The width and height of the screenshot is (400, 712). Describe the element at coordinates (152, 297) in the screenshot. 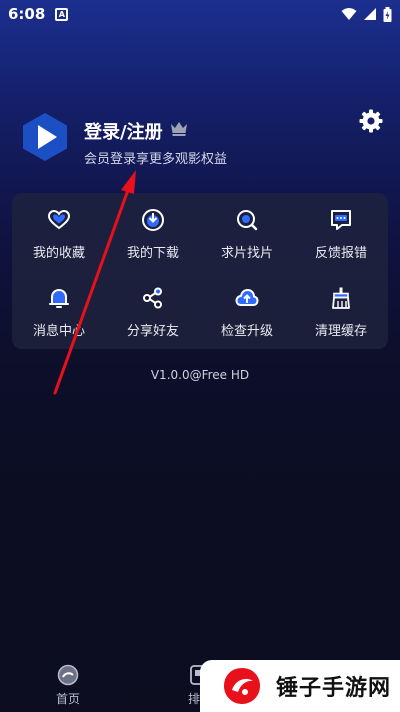

I see `share-icon` at that location.